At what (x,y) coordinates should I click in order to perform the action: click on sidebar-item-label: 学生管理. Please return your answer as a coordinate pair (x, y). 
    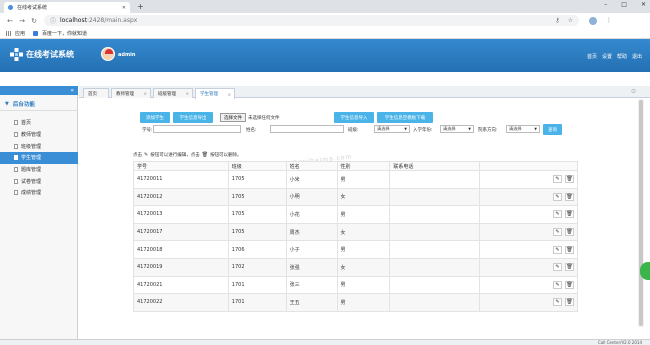
    Looking at the image, I should click on (31, 158).